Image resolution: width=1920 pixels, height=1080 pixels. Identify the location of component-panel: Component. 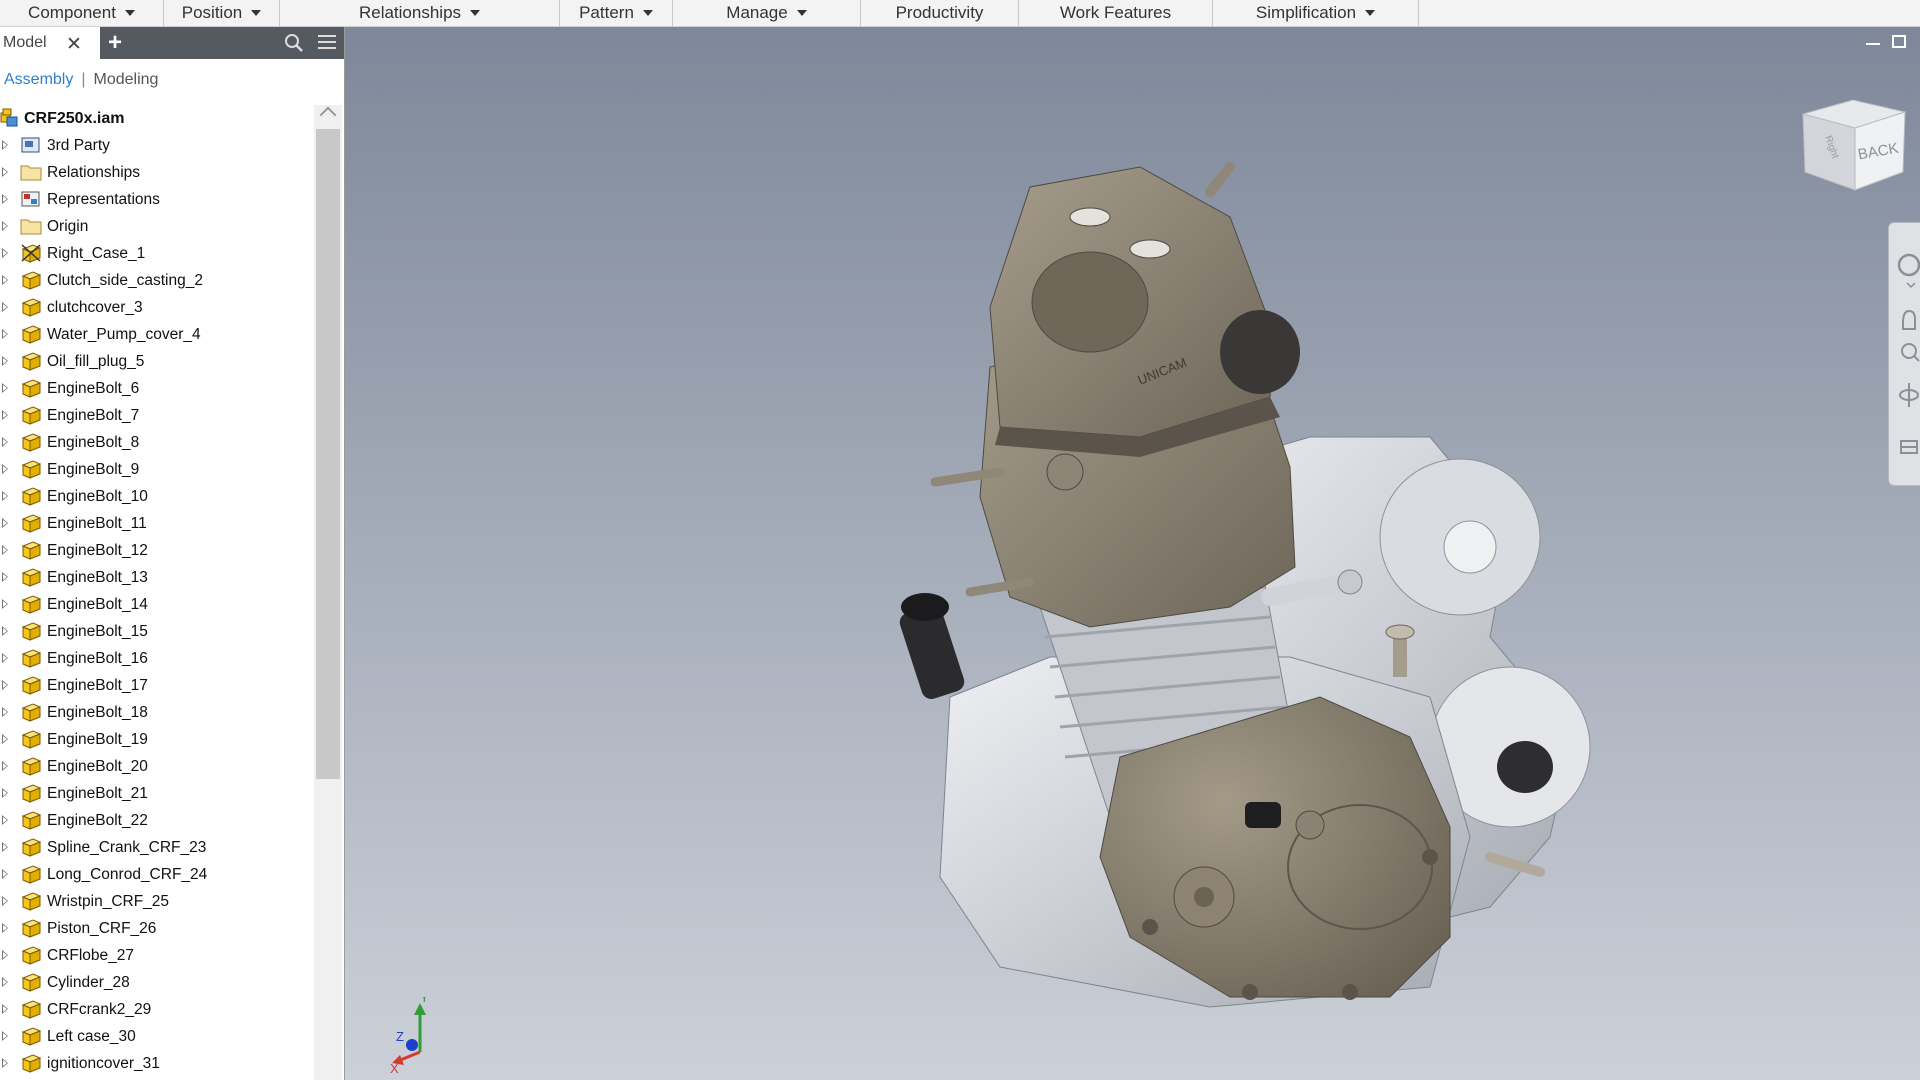
(82, 13).